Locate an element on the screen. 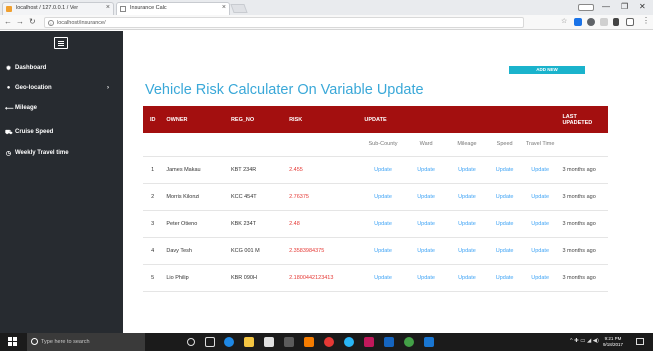  sidebar-item-dashboard: ✹ Dashboard is located at coordinates (61, 69).